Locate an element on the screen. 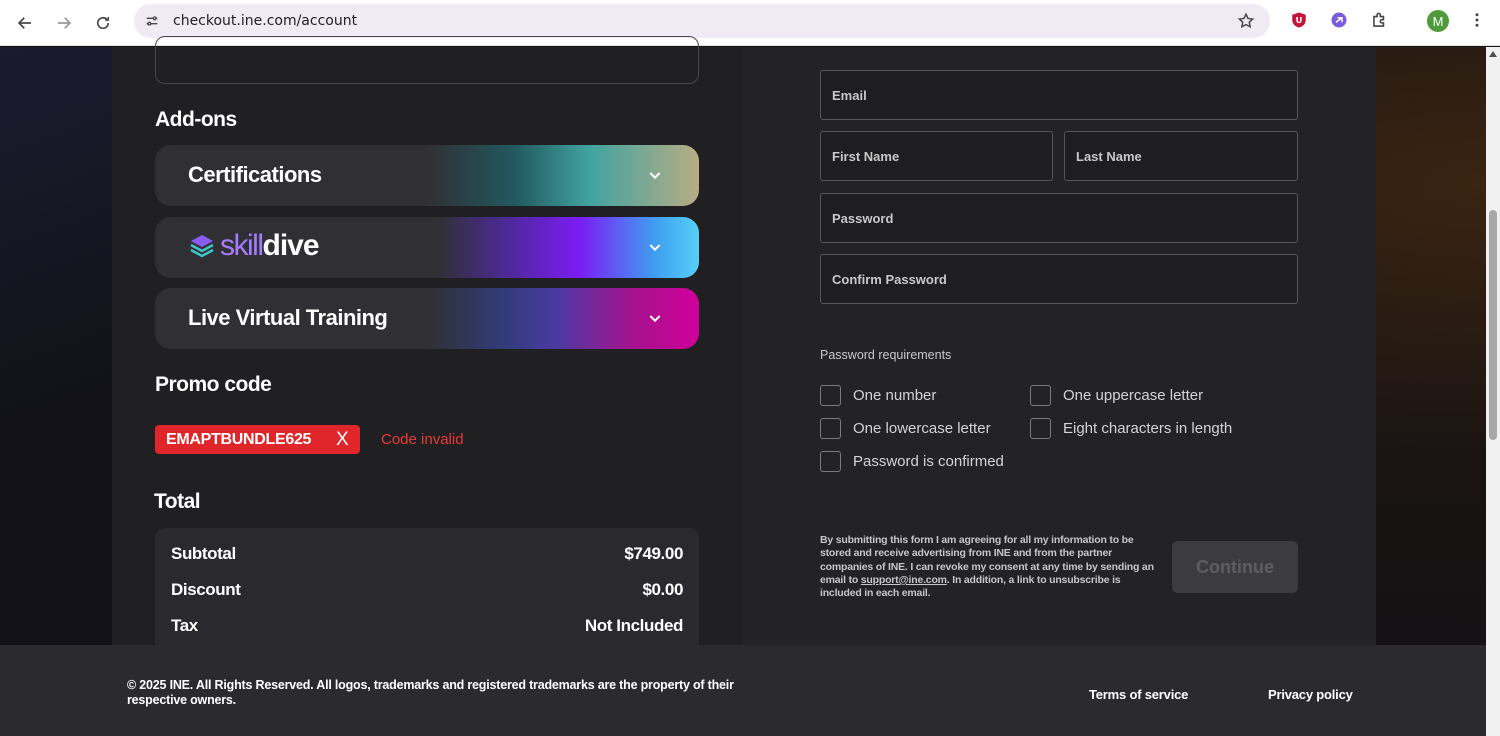 This screenshot has width=1500, height=736. previous-section-box is located at coordinates (427, 60).